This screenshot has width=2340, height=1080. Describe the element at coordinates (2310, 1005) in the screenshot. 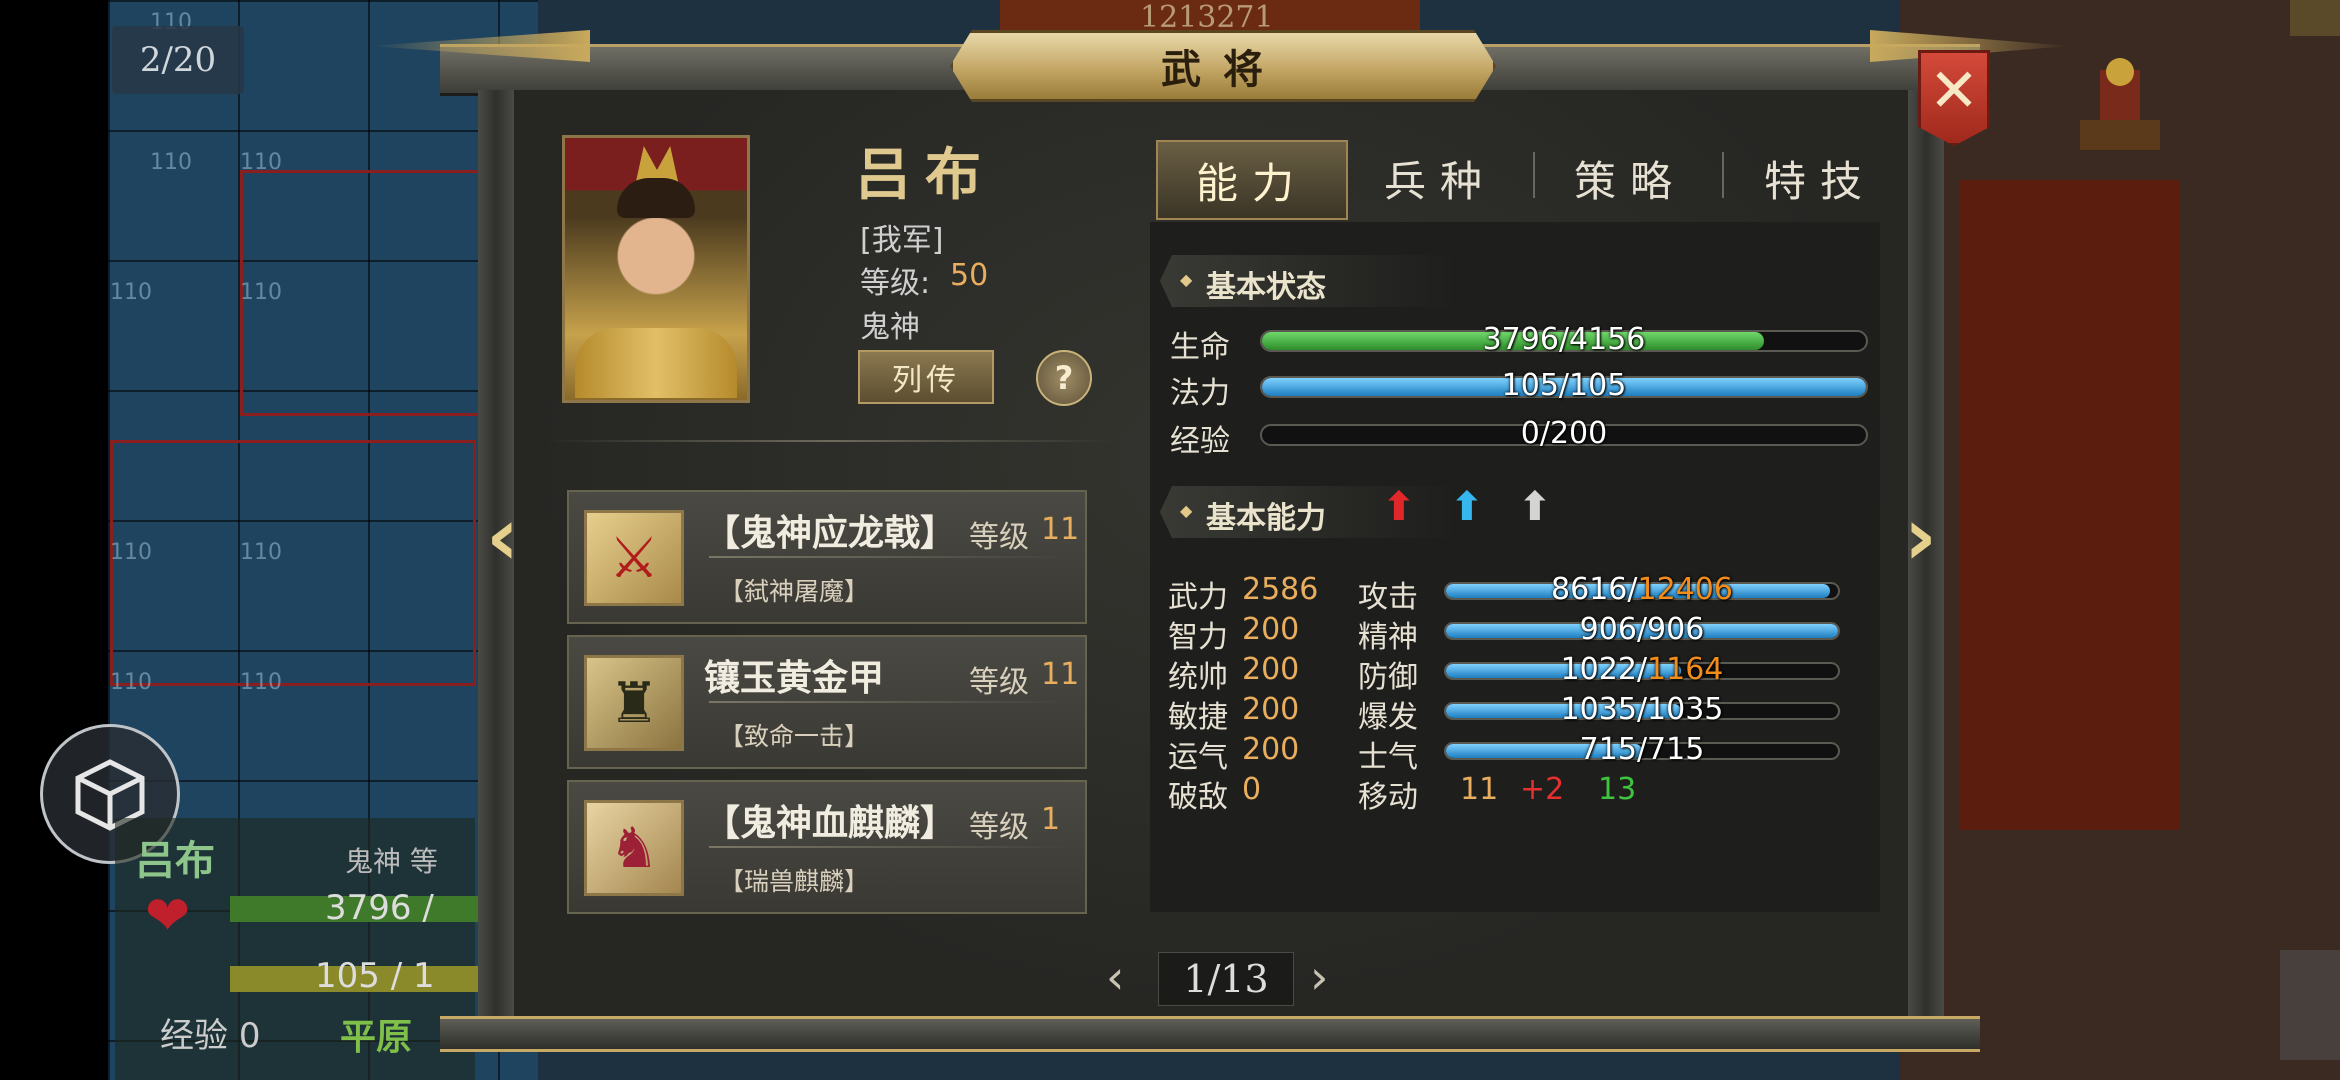

I see `side-menu-button` at that location.